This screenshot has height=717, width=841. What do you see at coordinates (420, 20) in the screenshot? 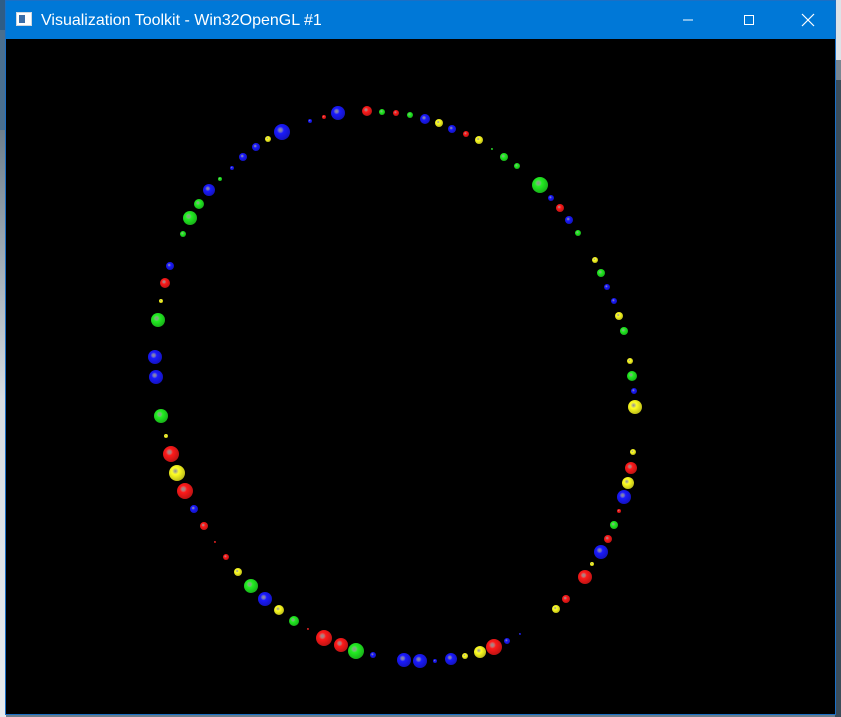
I see `title-bar: Visualization Toolkit - Win32OpenGL #1` at bounding box center [420, 20].